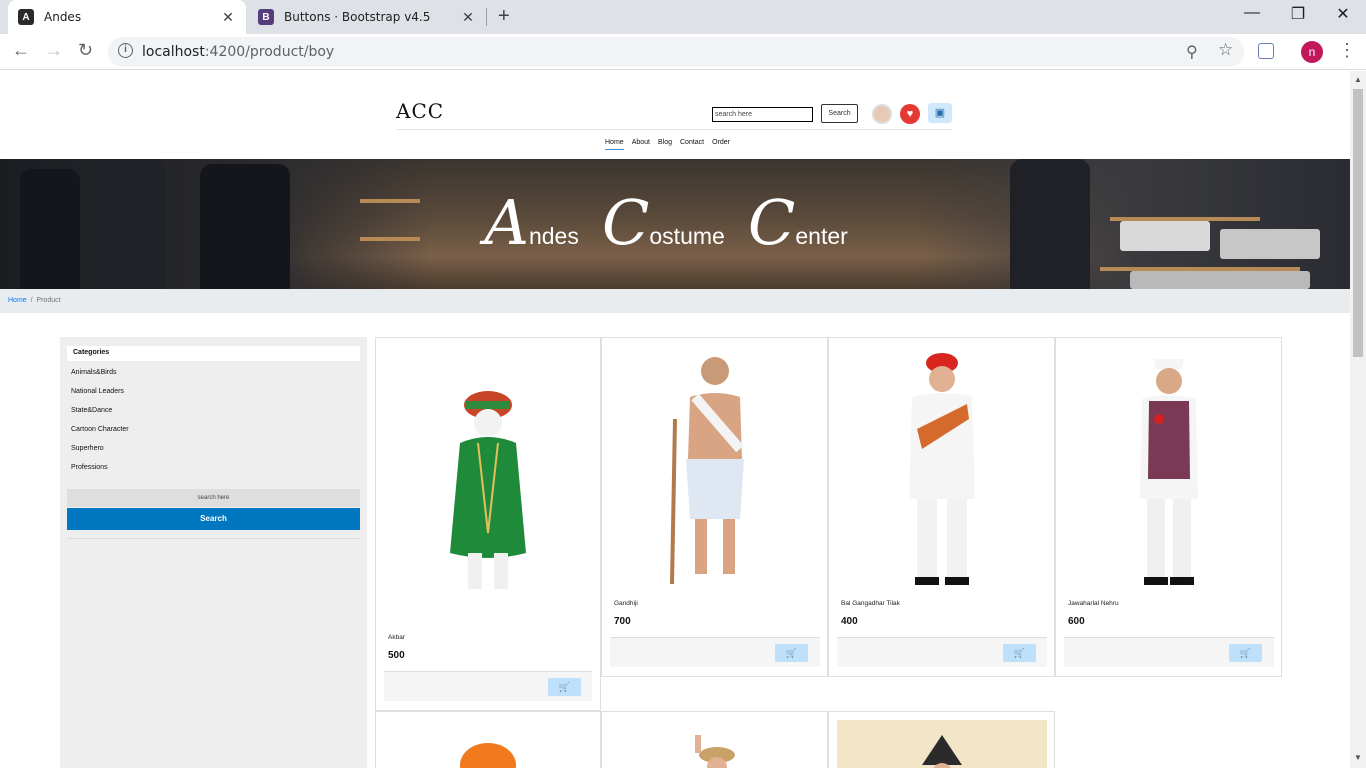 Image resolution: width=1366 pixels, height=768 pixels. I want to click on product-price: 600, so click(1076, 621).